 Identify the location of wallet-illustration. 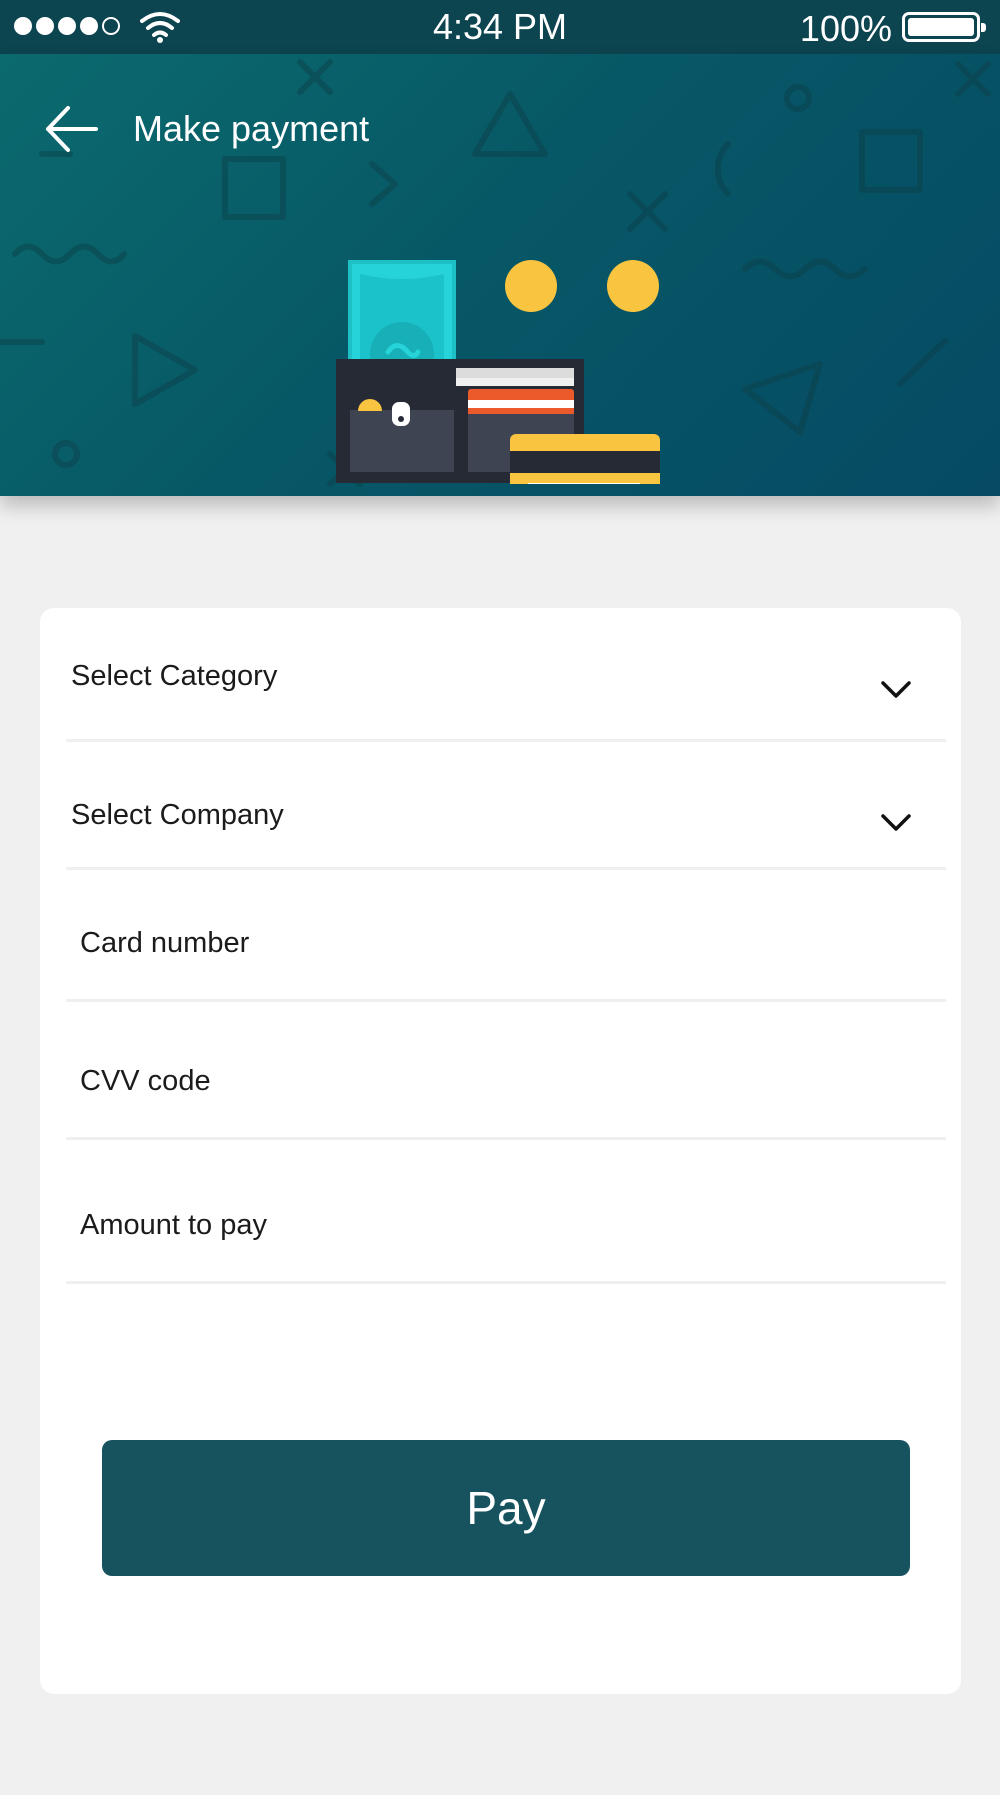
(498, 372).